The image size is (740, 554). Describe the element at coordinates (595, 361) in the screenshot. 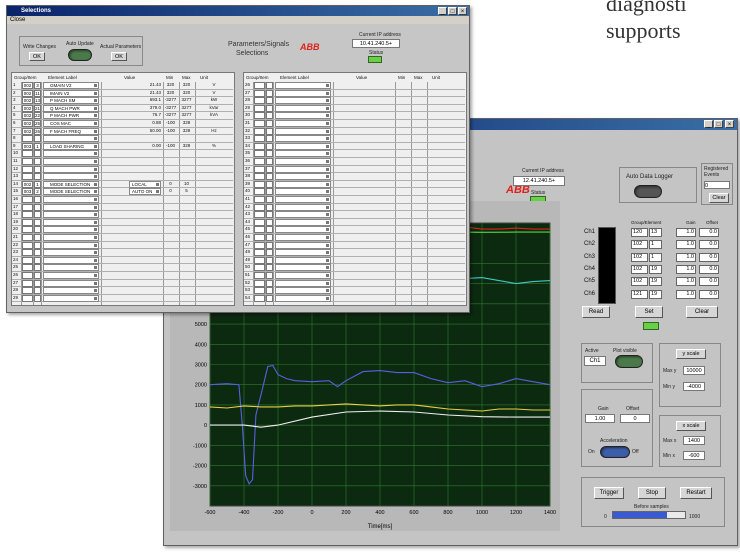

I see `active-channel-select: Ch1` at that location.